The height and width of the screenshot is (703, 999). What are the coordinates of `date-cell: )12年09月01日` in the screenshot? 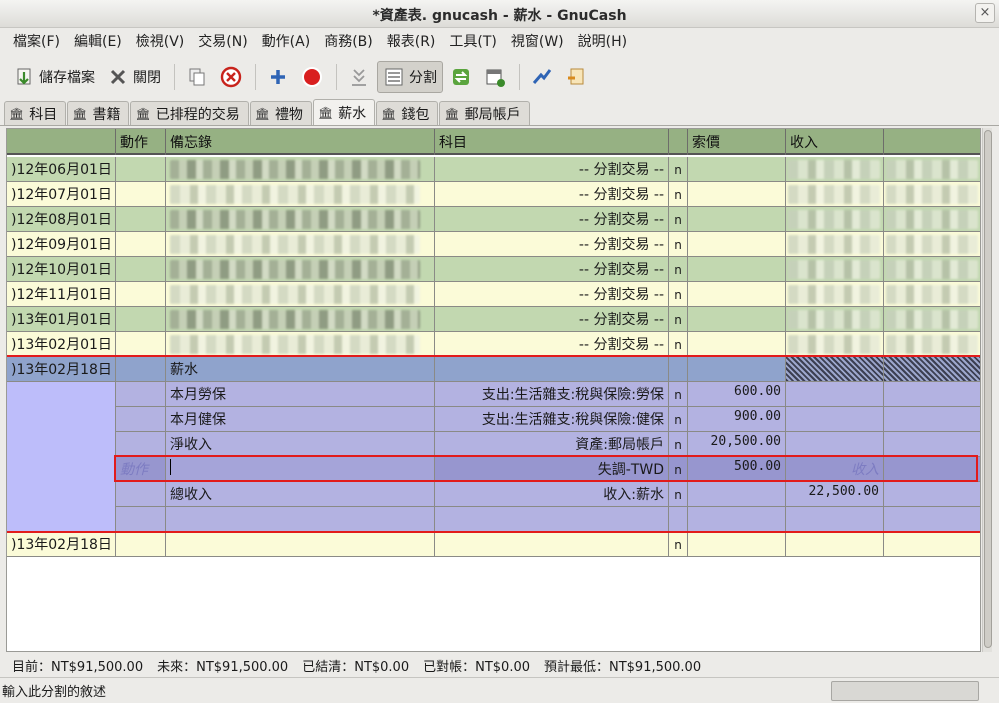 It's located at (61, 244).